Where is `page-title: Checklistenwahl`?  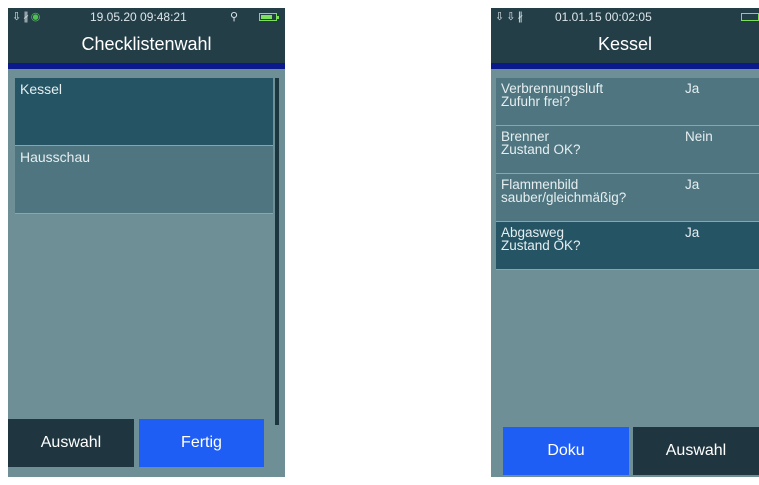
page-title: Checklistenwahl is located at coordinates (146, 44).